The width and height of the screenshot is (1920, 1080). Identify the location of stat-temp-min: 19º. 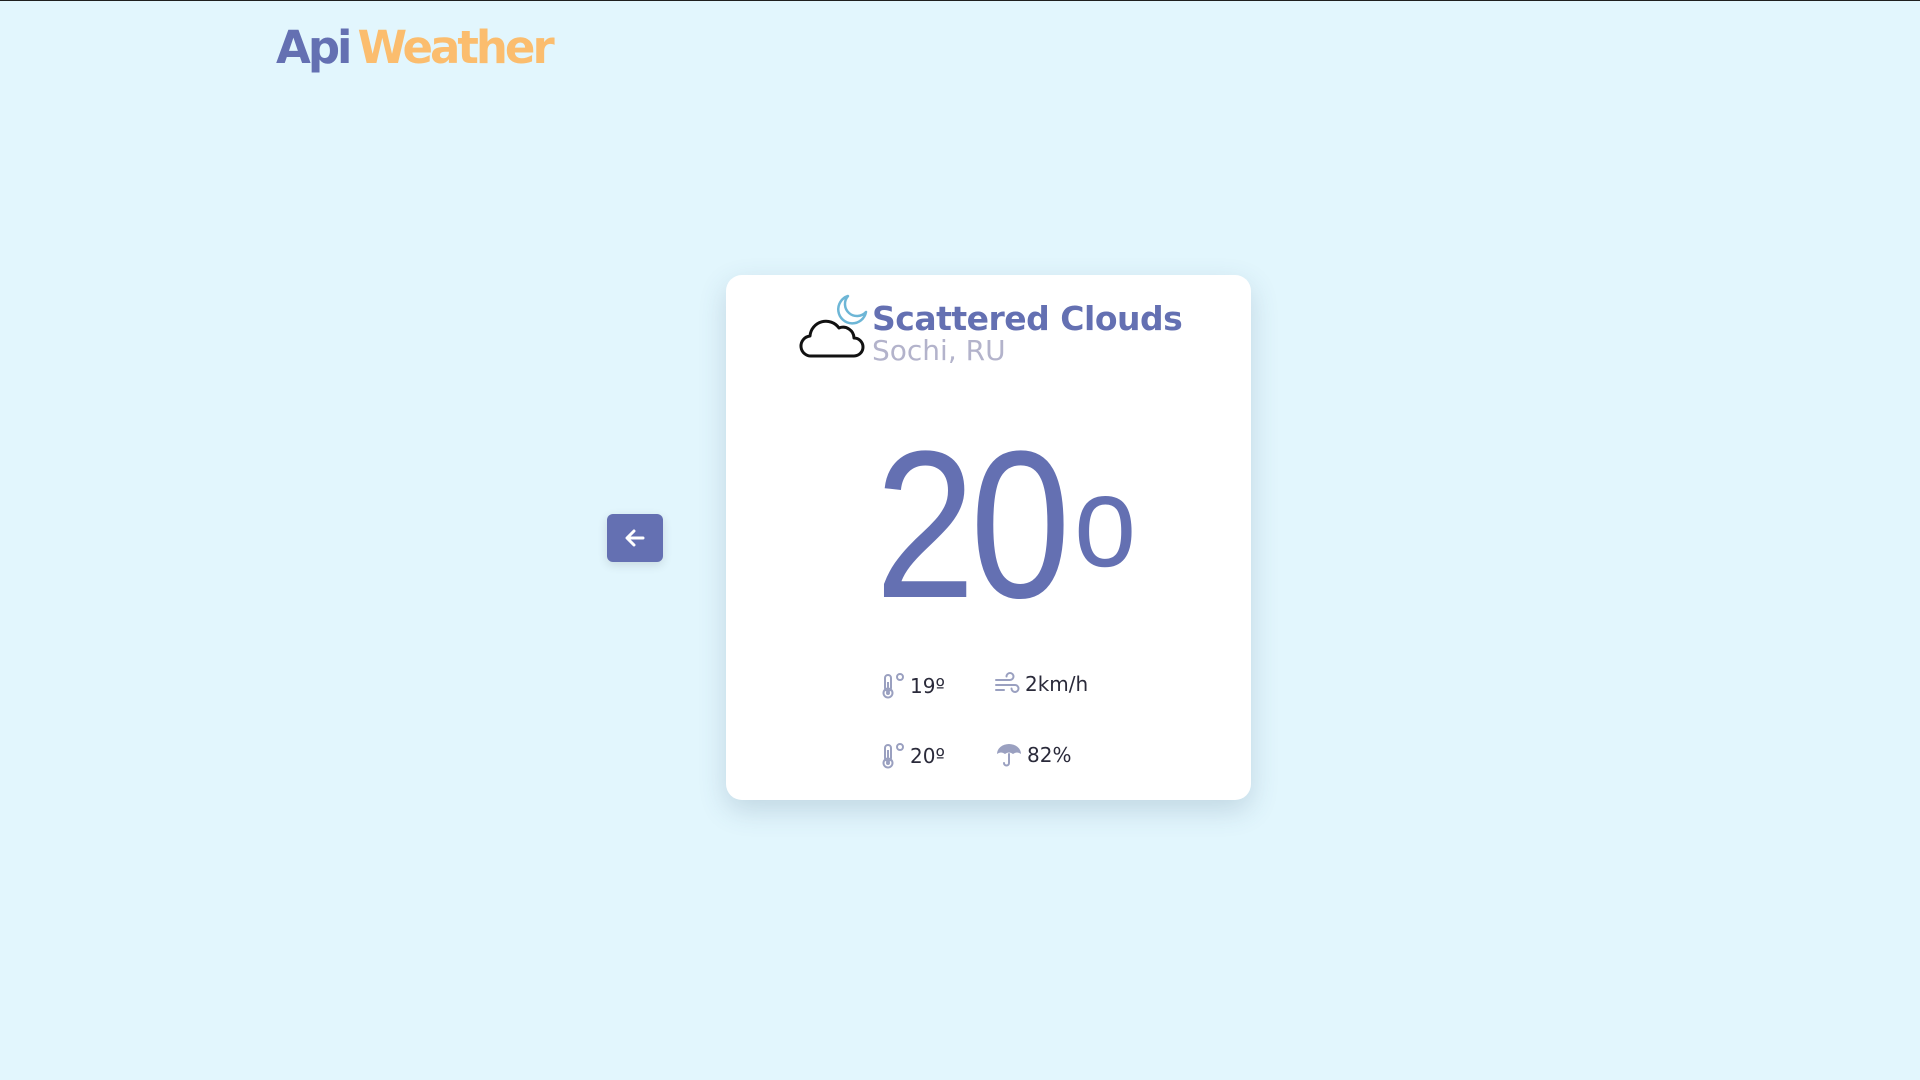
(912, 686).